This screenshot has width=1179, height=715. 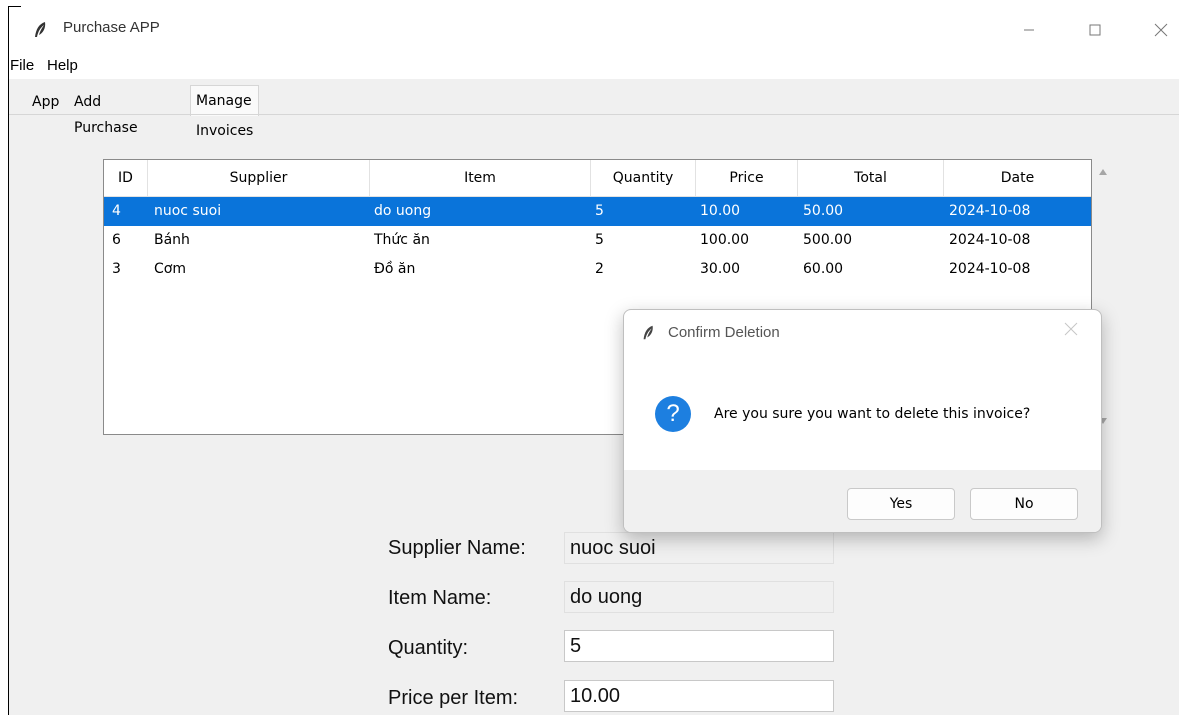 I want to click on supplier-name-field: nuoc suoi, so click(x=699, y=548).